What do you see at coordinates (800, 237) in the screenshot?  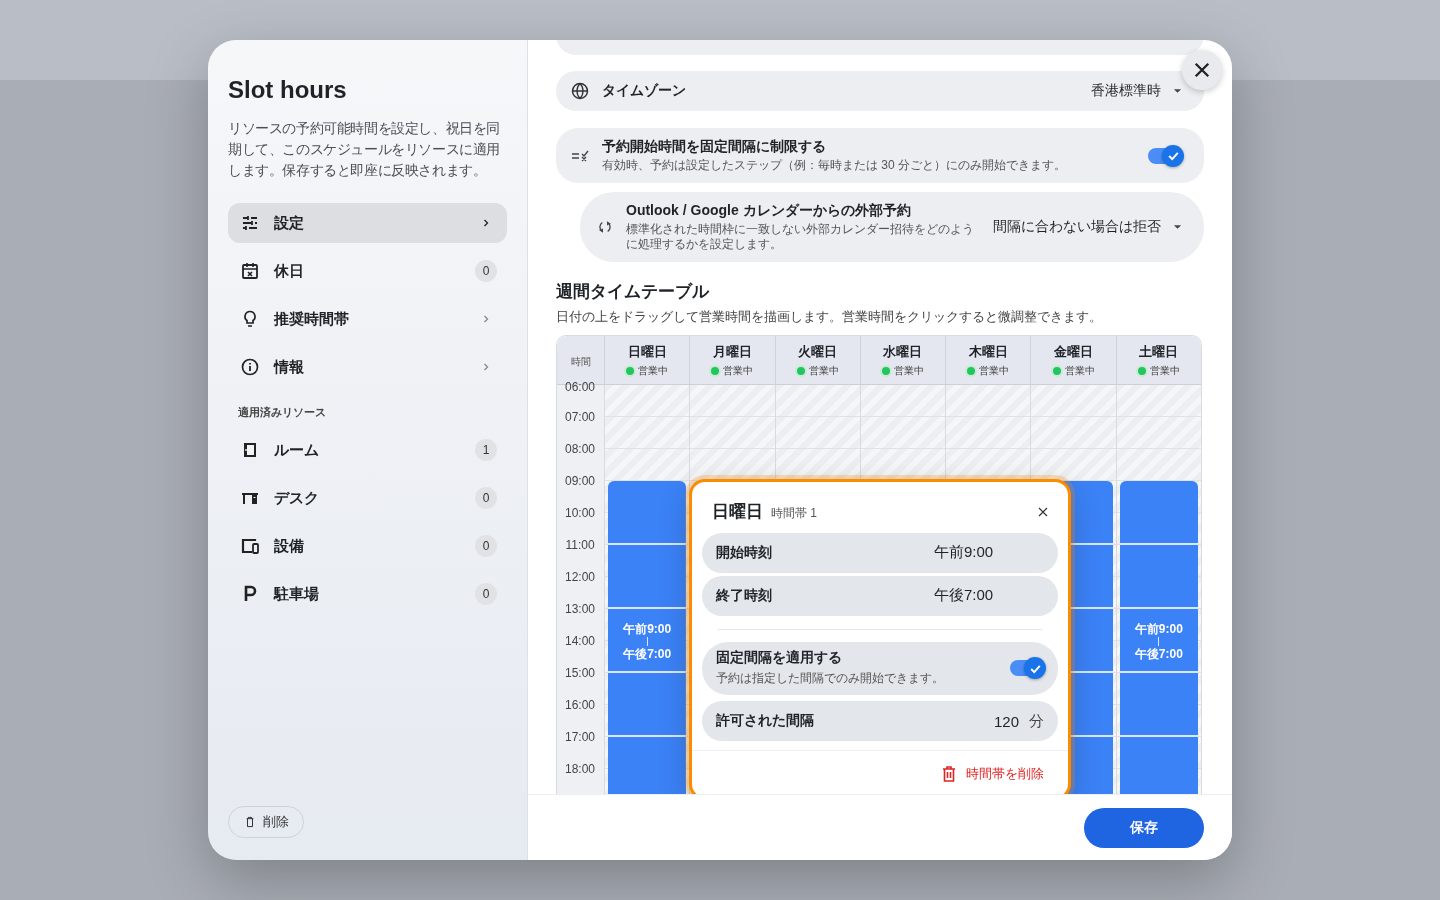 I see `setting-description: 標準化された時間枠に一致しない外部カレンダー招待をどのように処理するかを設定します。` at bounding box center [800, 237].